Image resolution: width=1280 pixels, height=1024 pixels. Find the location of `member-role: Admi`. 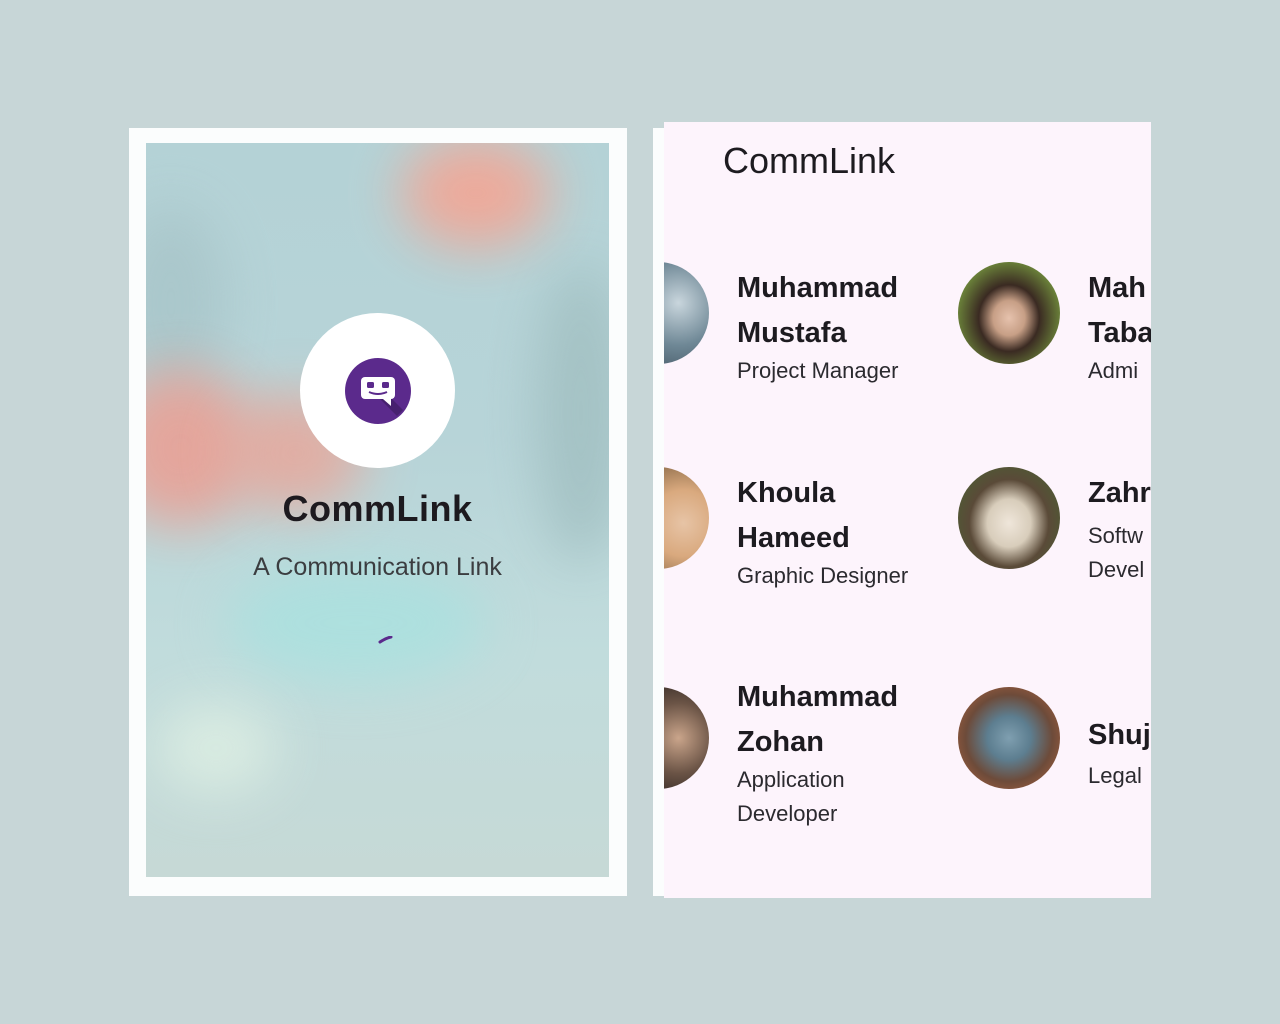

member-role: Admi is located at coordinates (1113, 370).